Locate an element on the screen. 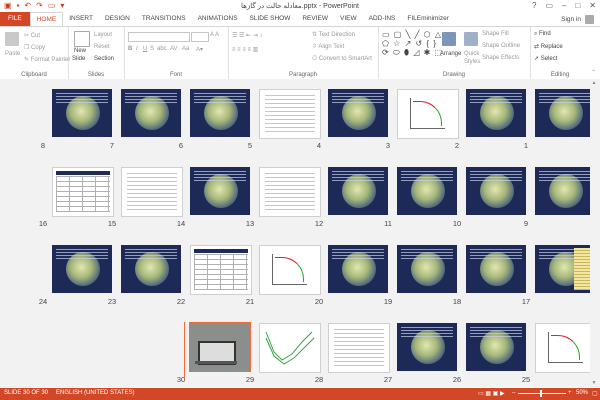 The width and height of the screenshot is (600, 400). zoom-slider-thumb is located at coordinates (541, 393).